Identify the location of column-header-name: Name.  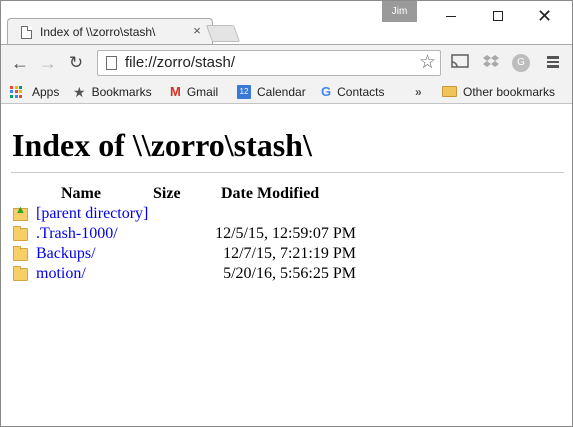
(81, 193).